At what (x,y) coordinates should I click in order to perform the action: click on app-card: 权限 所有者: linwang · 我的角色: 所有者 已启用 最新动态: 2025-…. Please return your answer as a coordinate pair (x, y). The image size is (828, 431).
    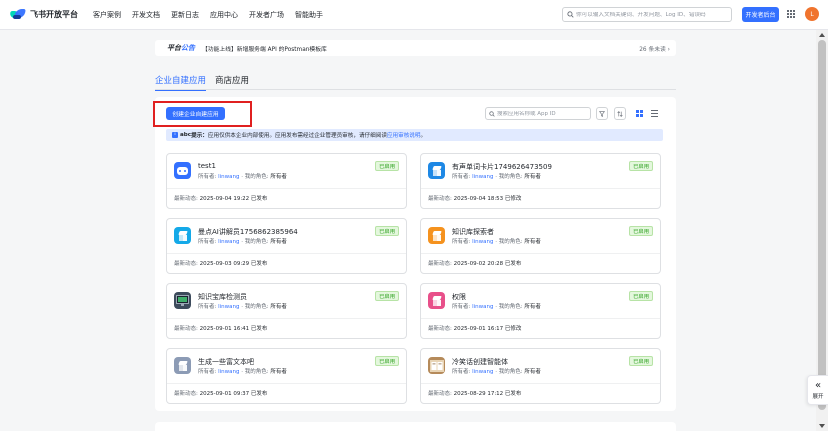
    Looking at the image, I should click on (540, 311).